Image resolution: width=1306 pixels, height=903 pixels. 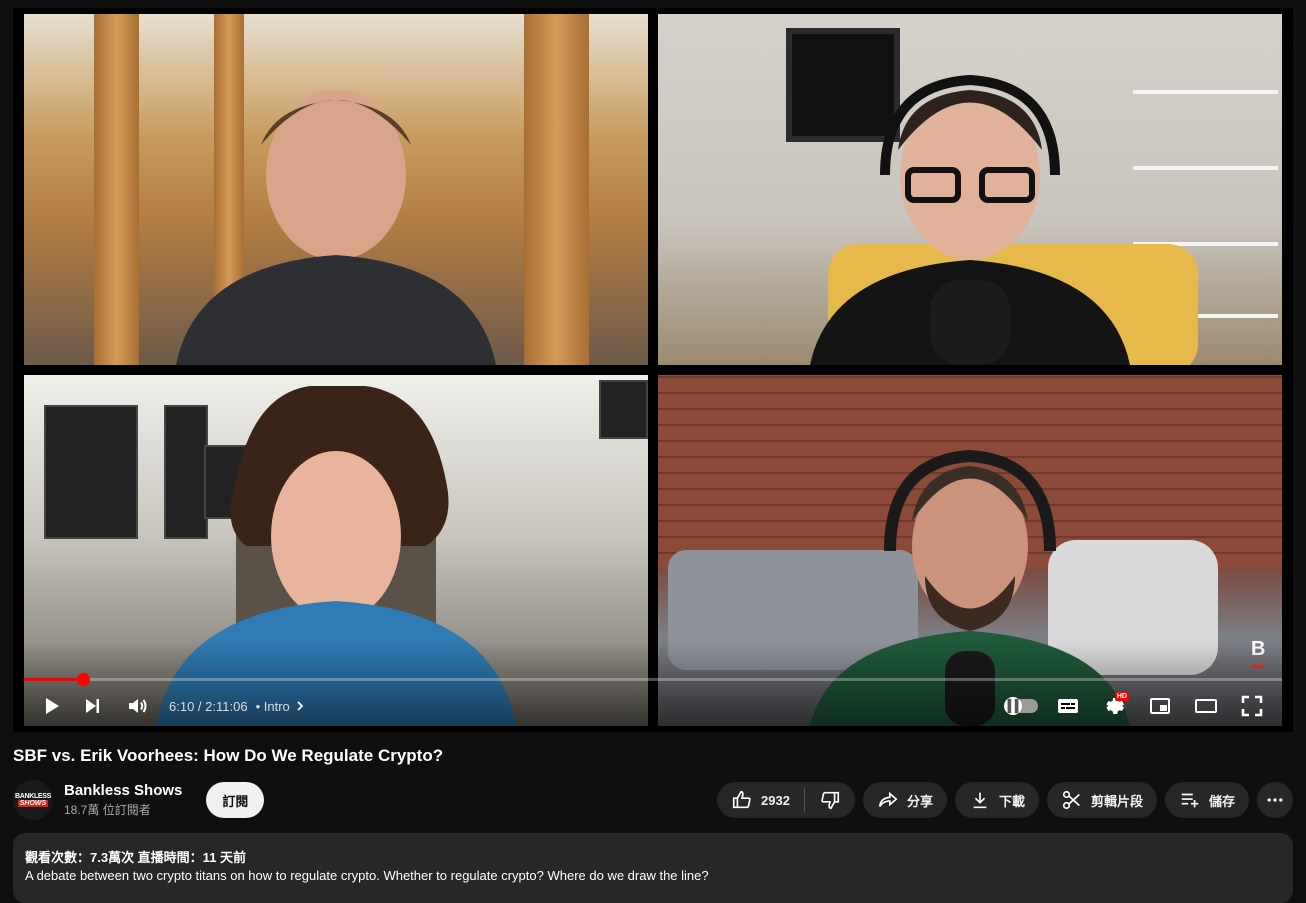 What do you see at coordinates (996, 800) in the screenshot?
I see `download-button: 下載` at bounding box center [996, 800].